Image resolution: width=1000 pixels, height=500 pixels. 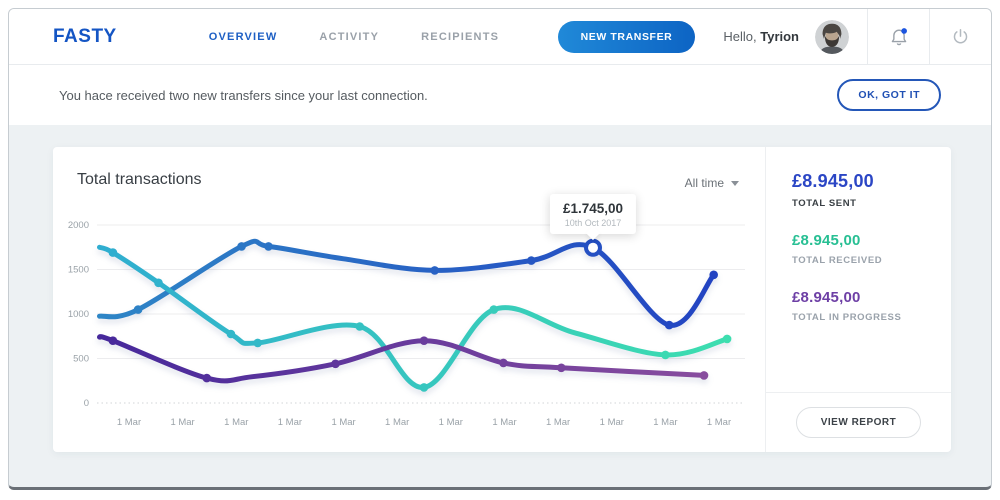 What do you see at coordinates (826, 297) in the screenshot?
I see `total-in-progress-value: £8.945,00` at bounding box center [826, 297].